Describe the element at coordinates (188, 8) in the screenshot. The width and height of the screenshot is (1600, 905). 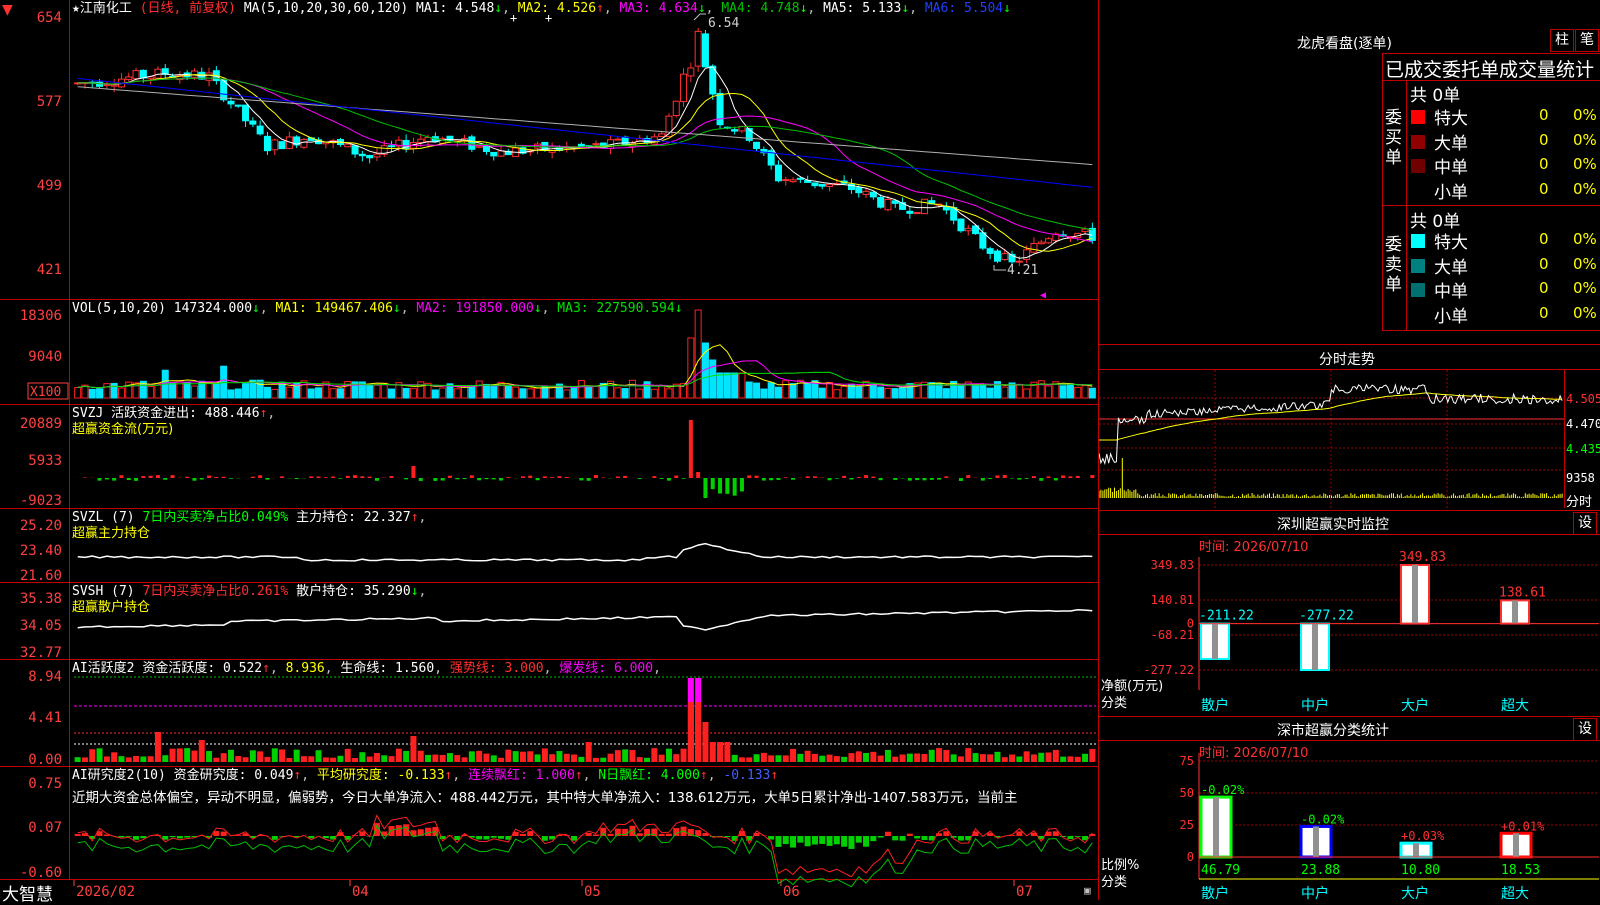
I see `chart-mode: (日线, 前复权)` at that location.